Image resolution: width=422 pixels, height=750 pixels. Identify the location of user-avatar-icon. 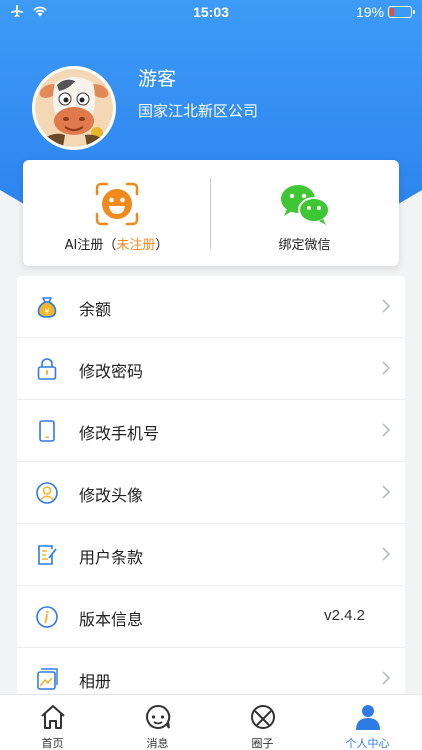
(47, 493).